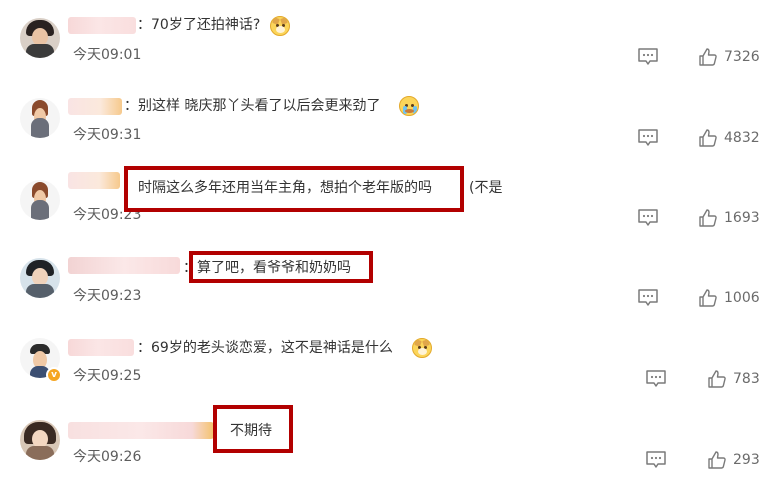  Describe the element at coordinates (409, 106) in the screenshot. I see `crying-emoji` at that location.